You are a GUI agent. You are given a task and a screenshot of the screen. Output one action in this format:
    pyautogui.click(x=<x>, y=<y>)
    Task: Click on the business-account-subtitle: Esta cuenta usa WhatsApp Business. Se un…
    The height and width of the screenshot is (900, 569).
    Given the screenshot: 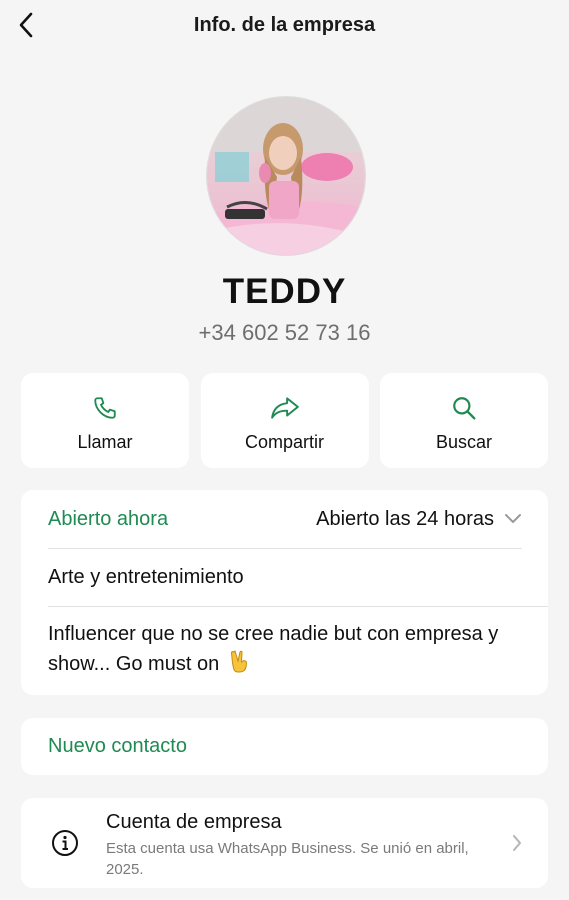 What is the action you would take?
    pyautogui.click(x=287, y=859)
    